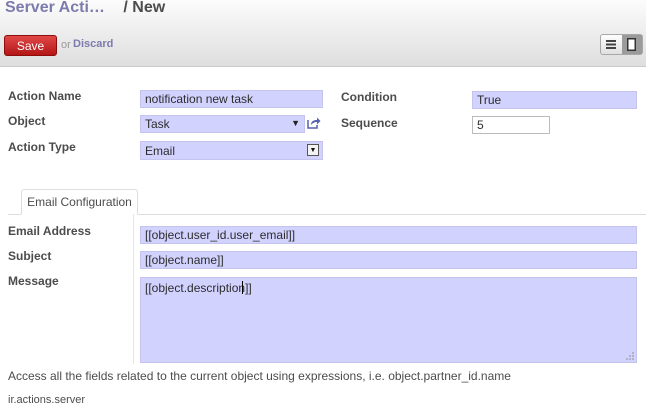 The width and height of the screenshot is (646, 411). I want to click on breadcrumb: Server Acti… / New, so click(85, 8).